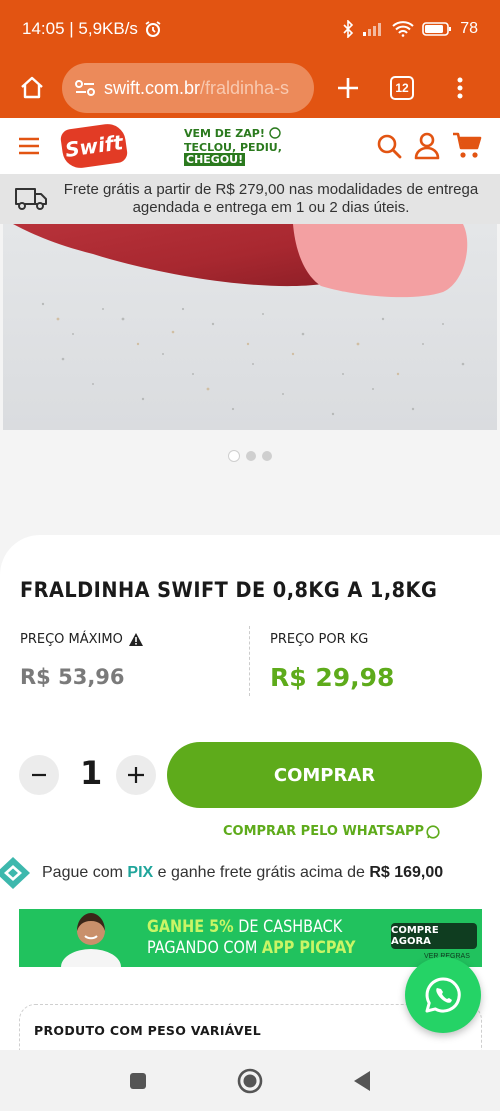  I want to click on quantity-value: 1, so click(91, 773).